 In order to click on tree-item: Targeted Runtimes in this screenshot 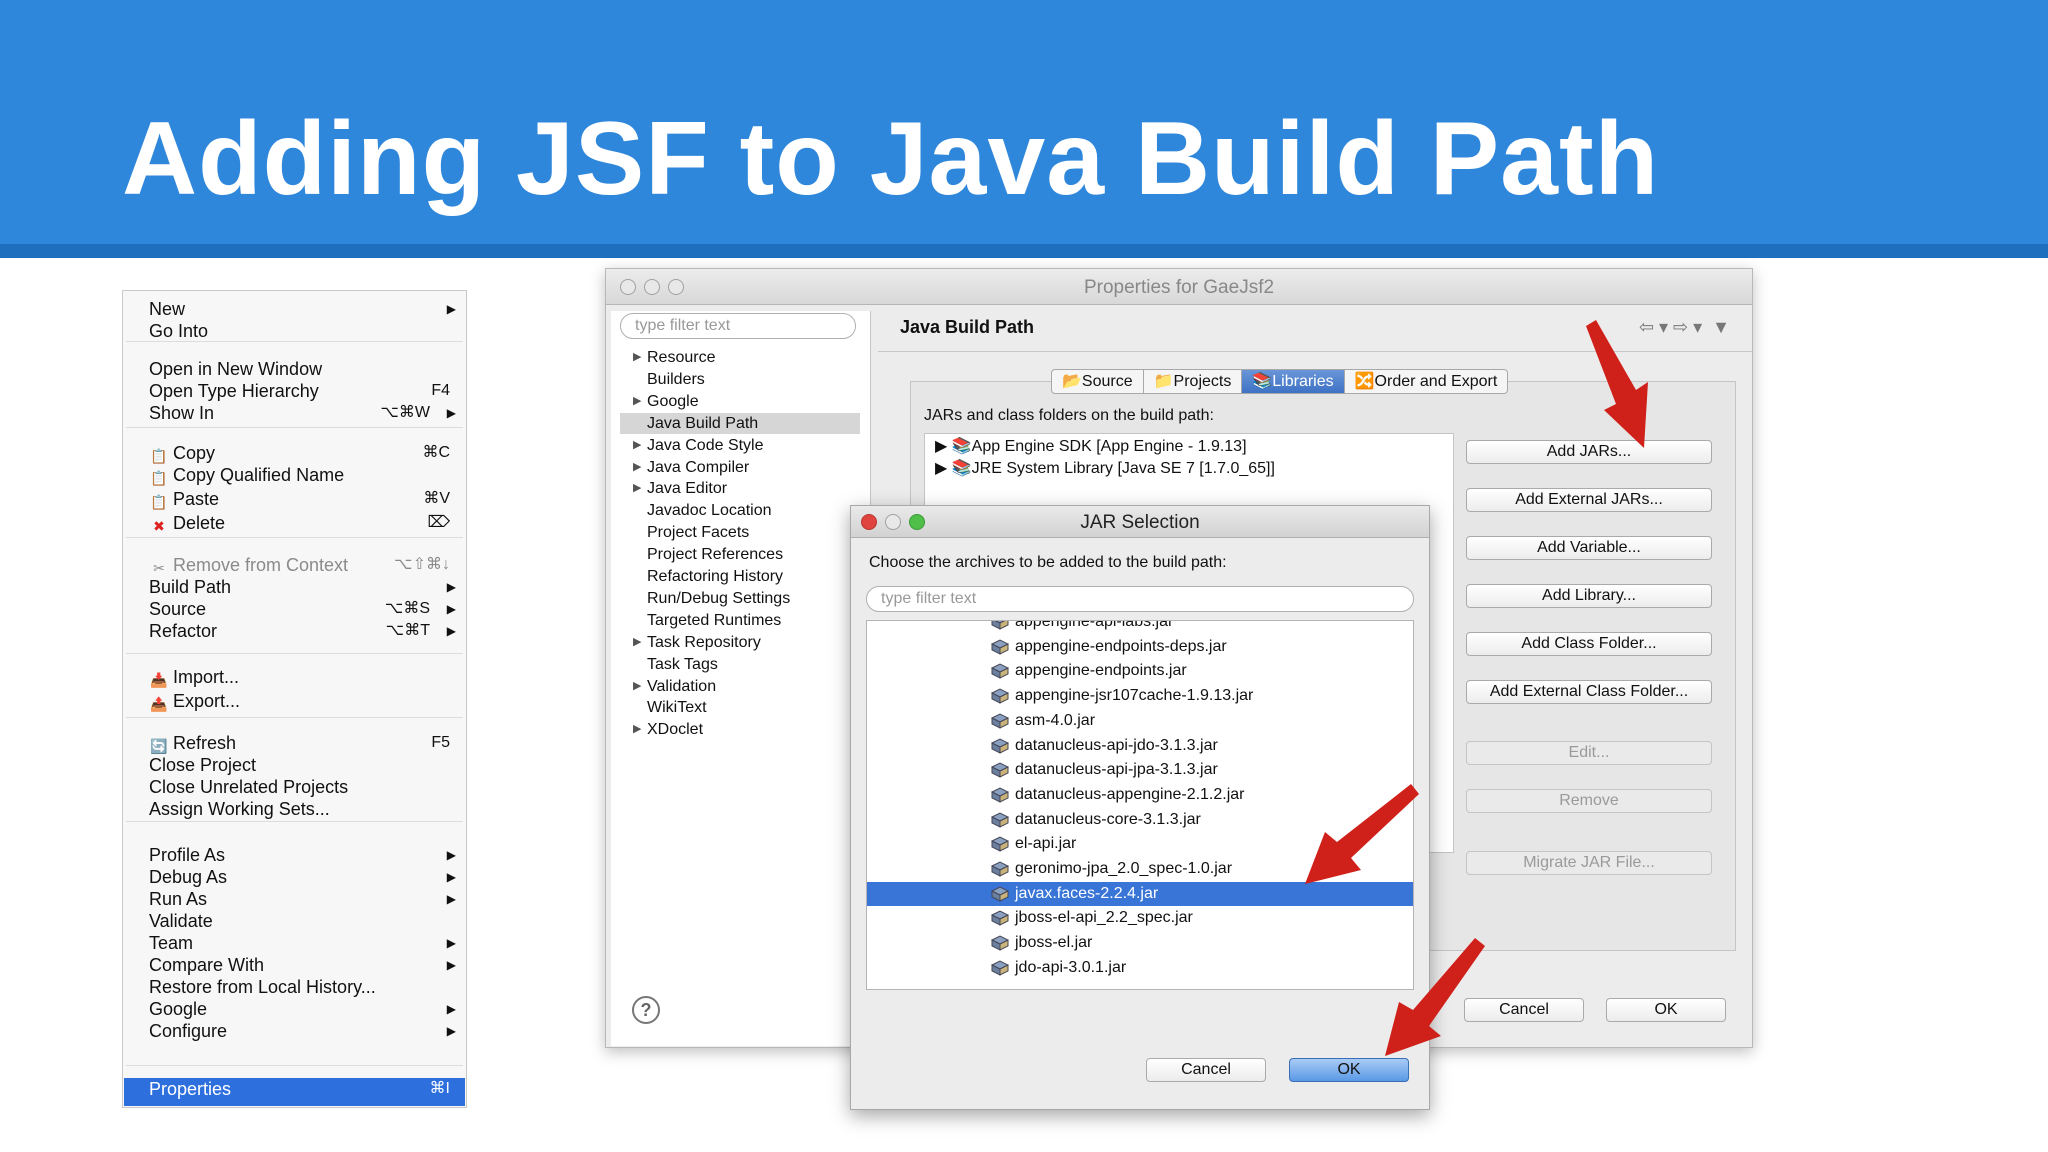, I will do `click(740, 620)`.